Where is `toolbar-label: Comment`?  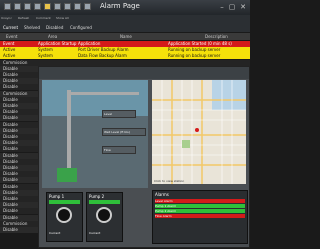
toolbar-label: Comment is located at coordinates (43, 18).